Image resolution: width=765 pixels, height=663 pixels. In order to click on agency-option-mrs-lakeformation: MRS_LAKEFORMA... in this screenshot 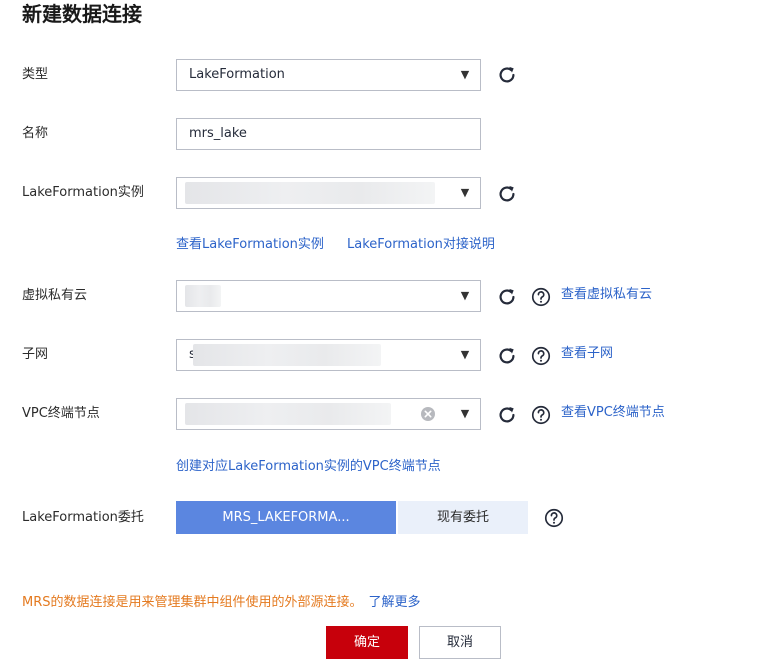, I will do `click(286, 517)`.